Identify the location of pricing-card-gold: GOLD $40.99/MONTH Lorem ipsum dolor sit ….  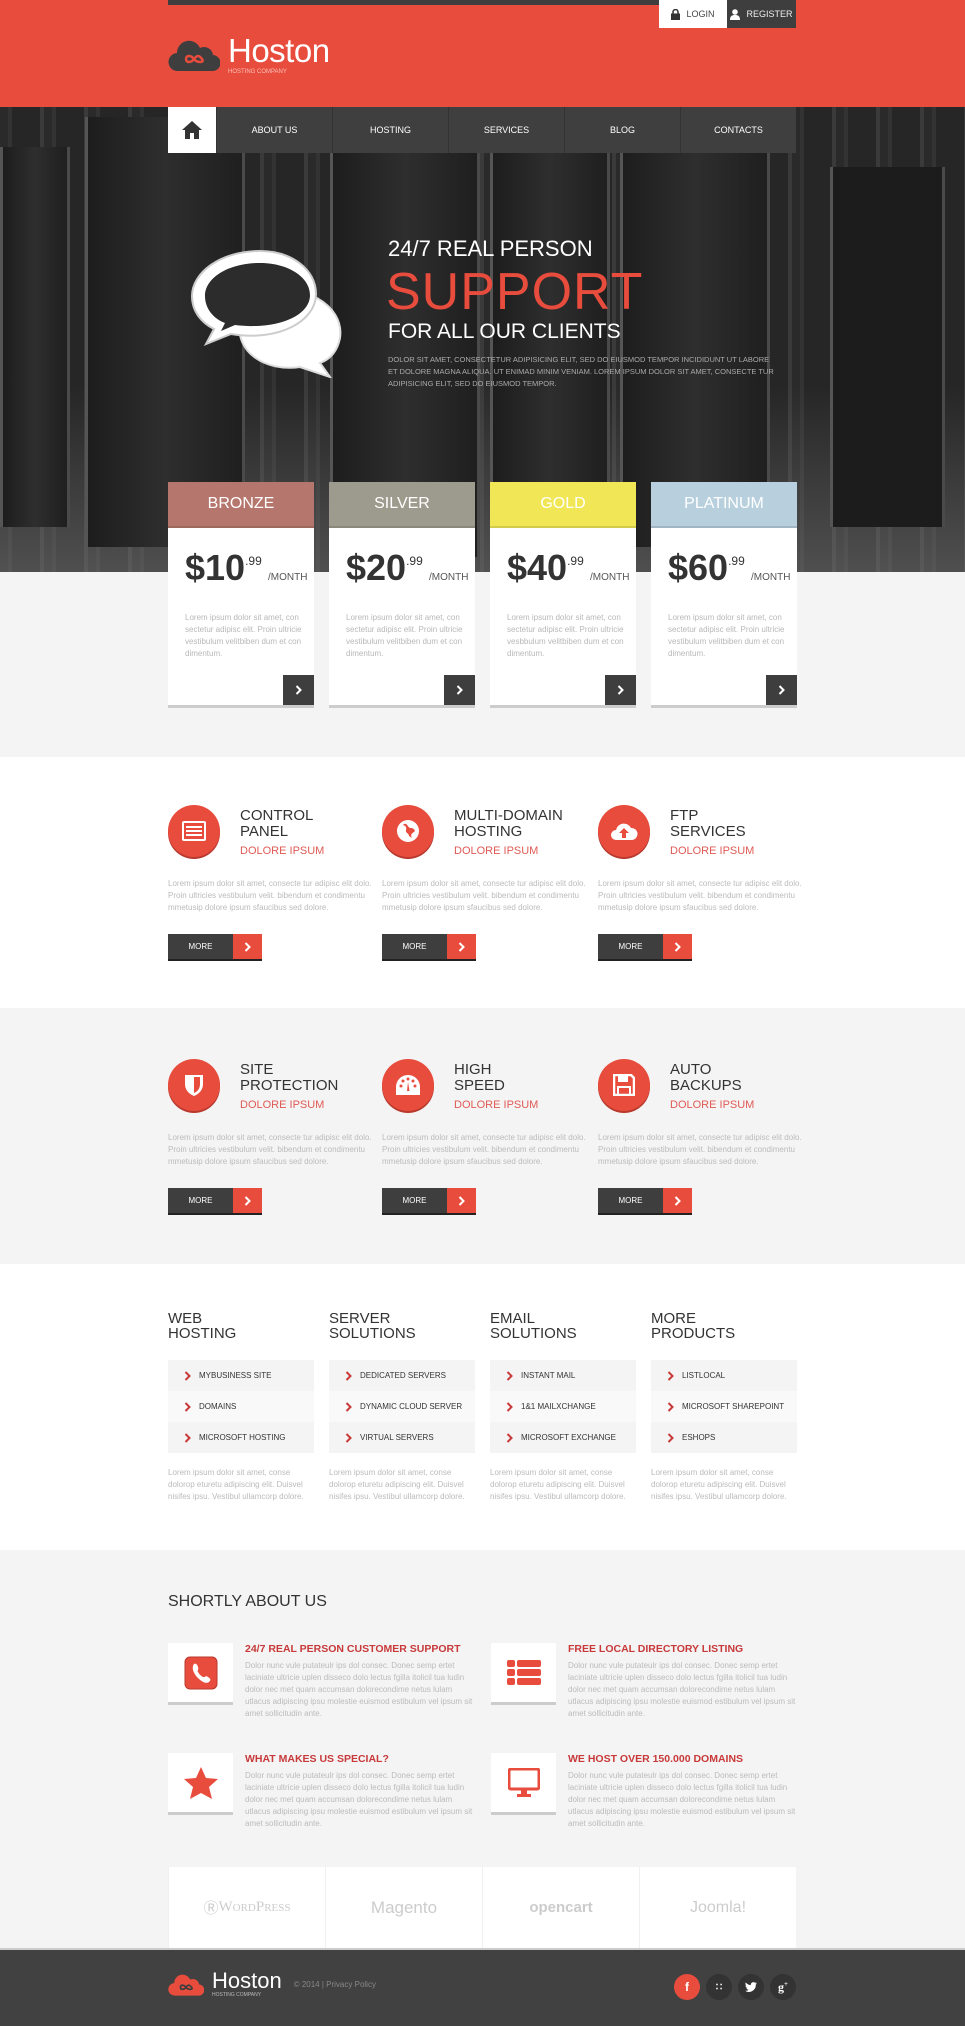
(563, 595).